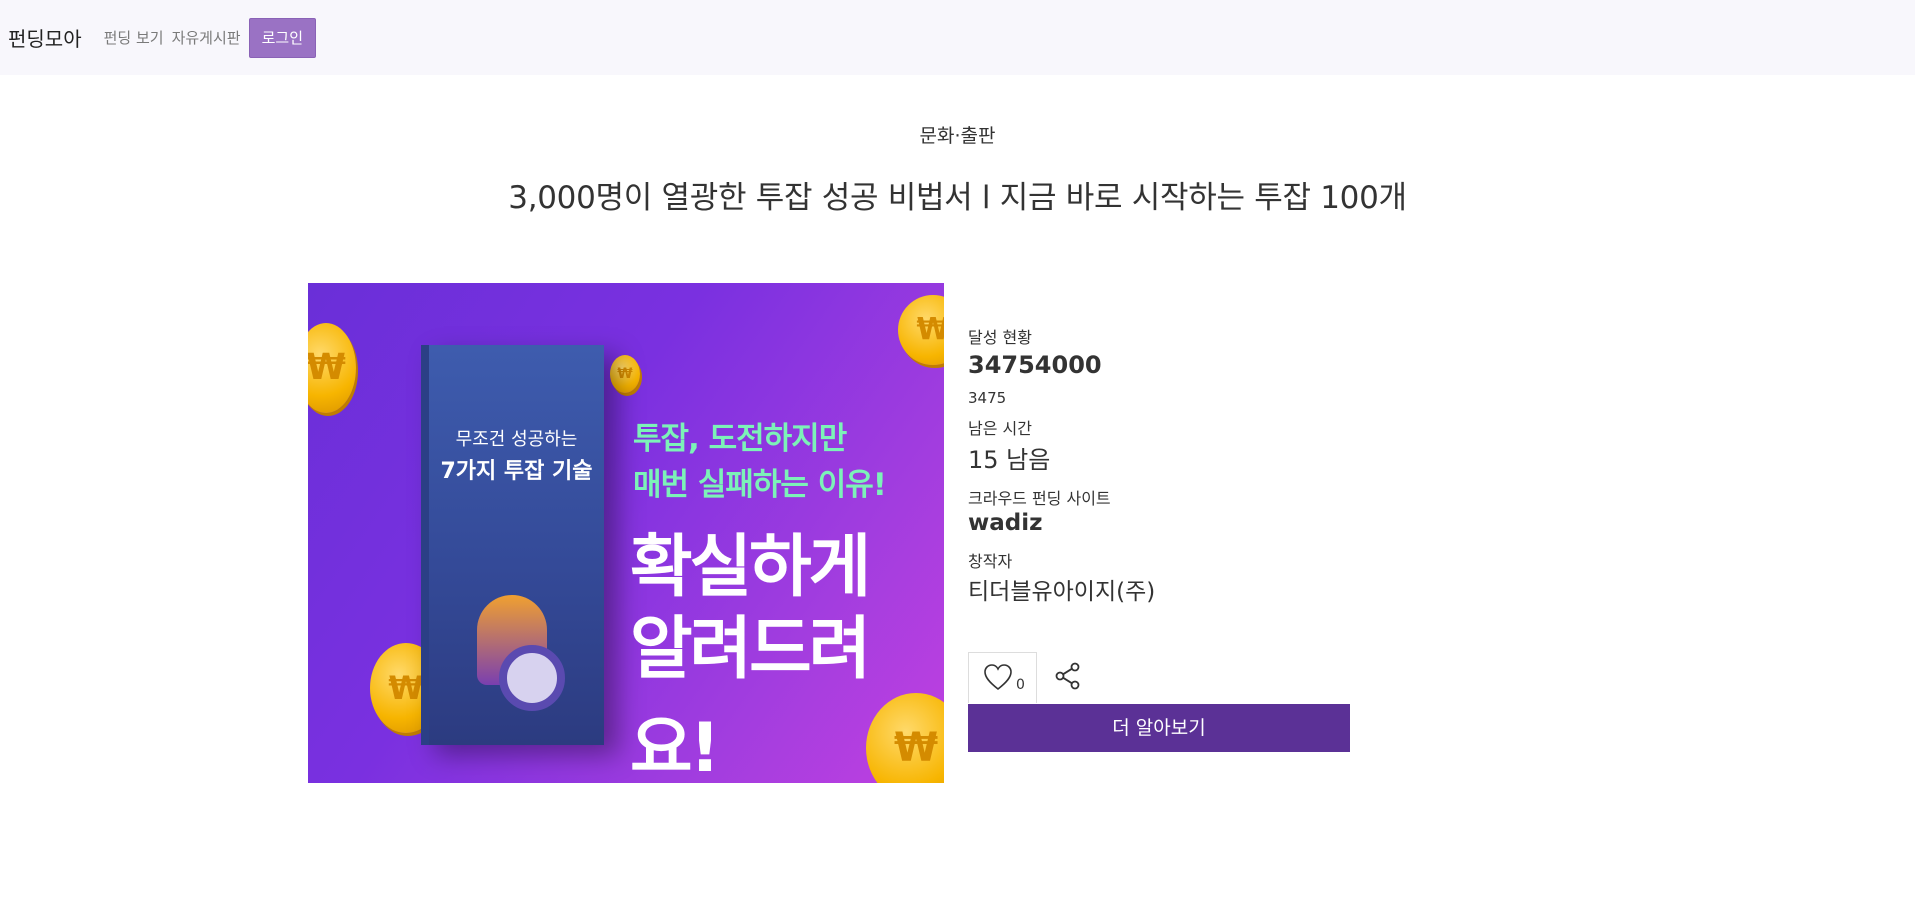  I want to click on book-subtitle: 무조건 성공하는, so click(516, 439).